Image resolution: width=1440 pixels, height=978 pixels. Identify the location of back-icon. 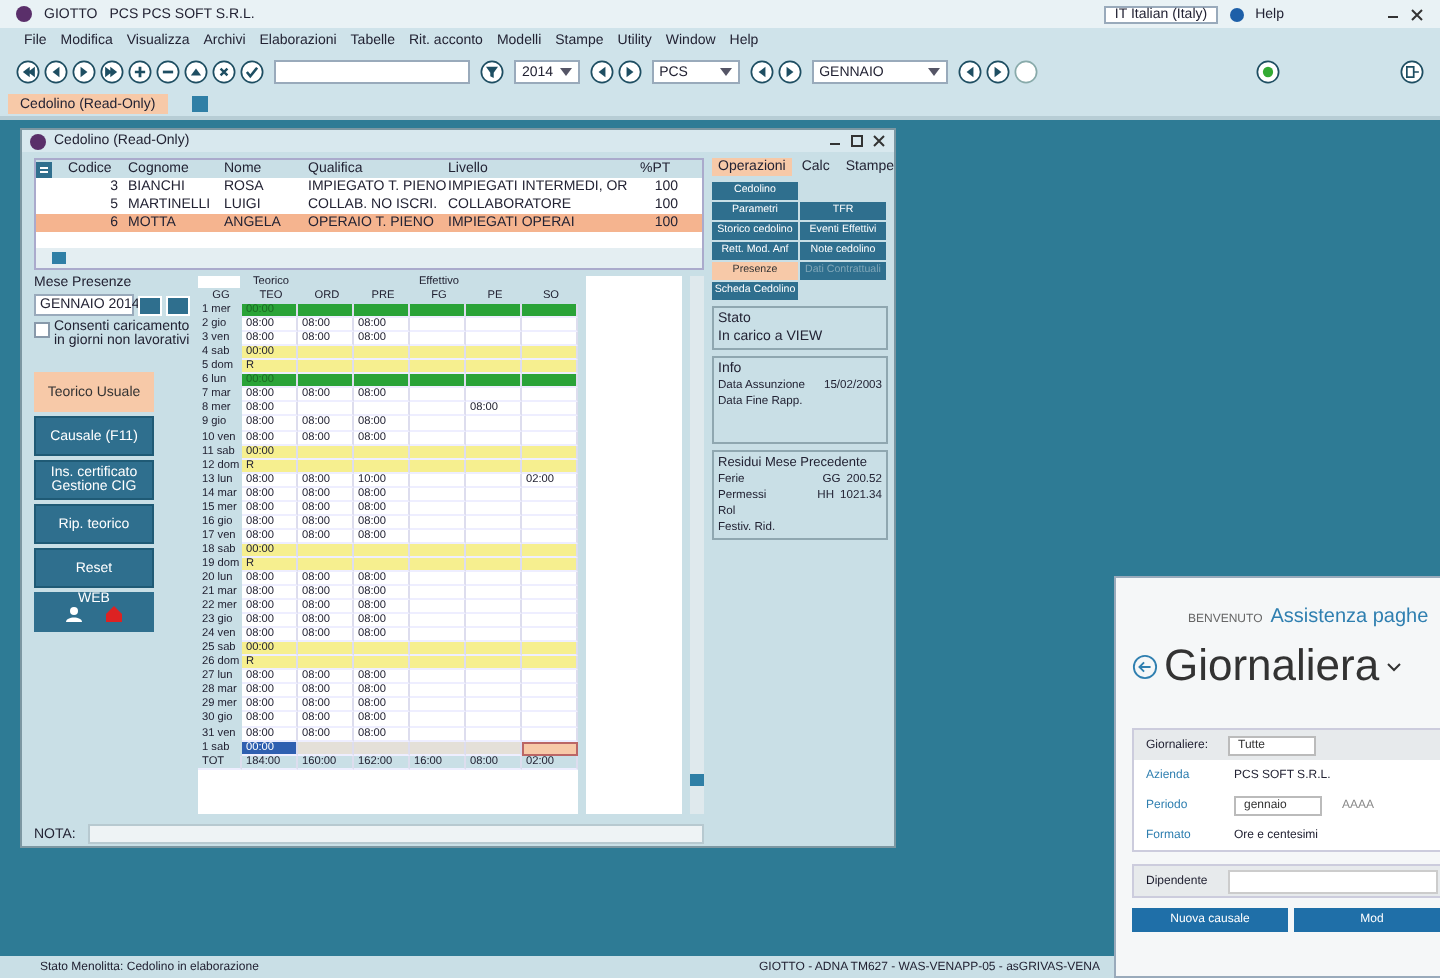
(1145, 666).